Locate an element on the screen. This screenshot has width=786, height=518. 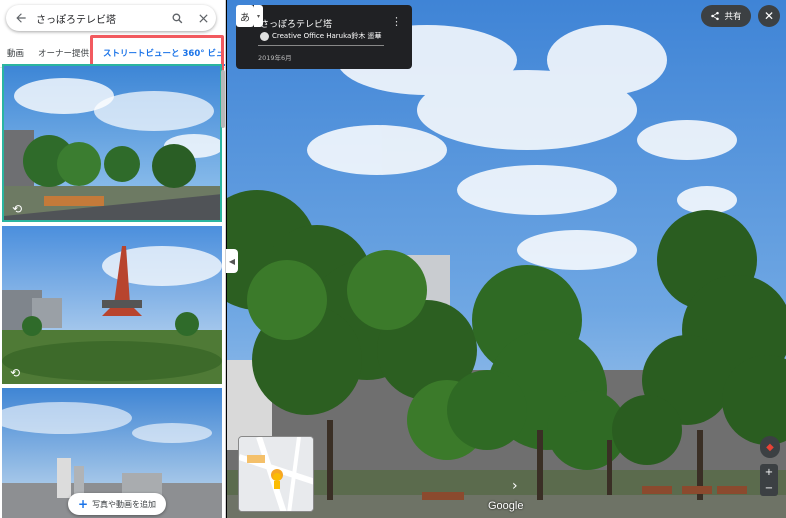
capture-date: 2019年6月 is located at coordinates (275, 58).